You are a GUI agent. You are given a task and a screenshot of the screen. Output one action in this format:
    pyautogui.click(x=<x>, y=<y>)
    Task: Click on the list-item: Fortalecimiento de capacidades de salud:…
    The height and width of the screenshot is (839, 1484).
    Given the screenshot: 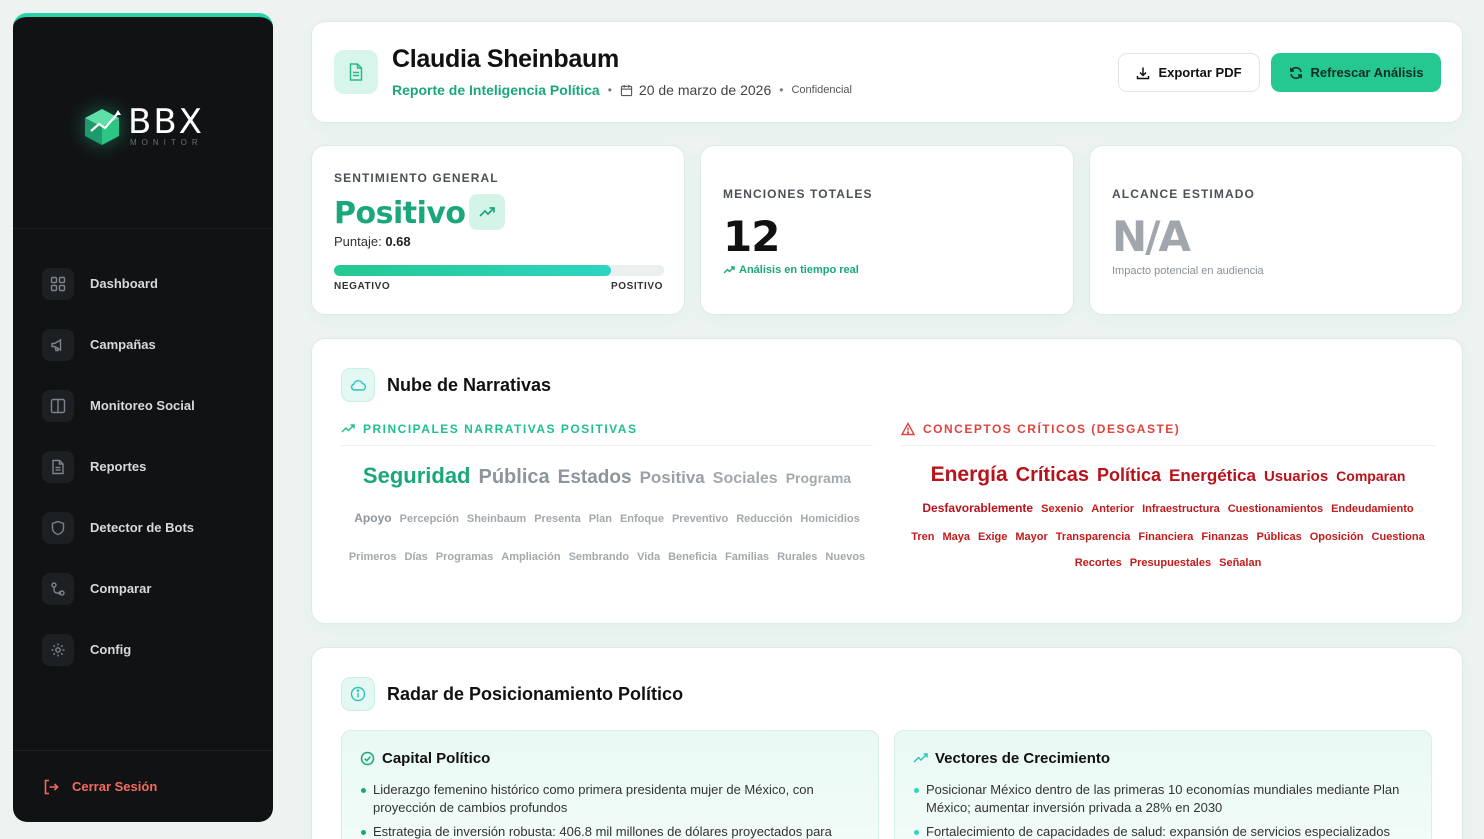 What is the action you would take?
    pyautogui.click(x=1163, y=831)
    